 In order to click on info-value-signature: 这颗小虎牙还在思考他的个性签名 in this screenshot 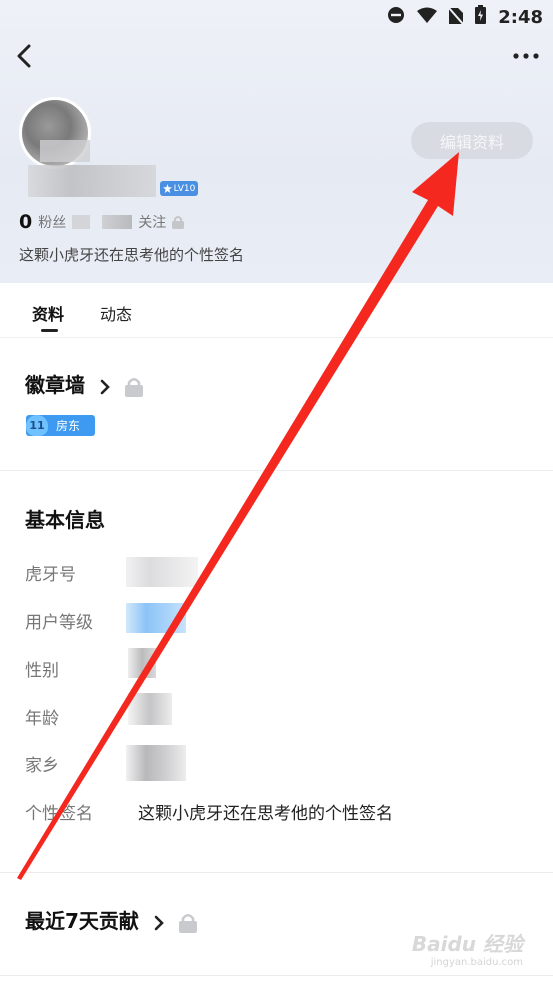, I will do `click(265, 814)`.